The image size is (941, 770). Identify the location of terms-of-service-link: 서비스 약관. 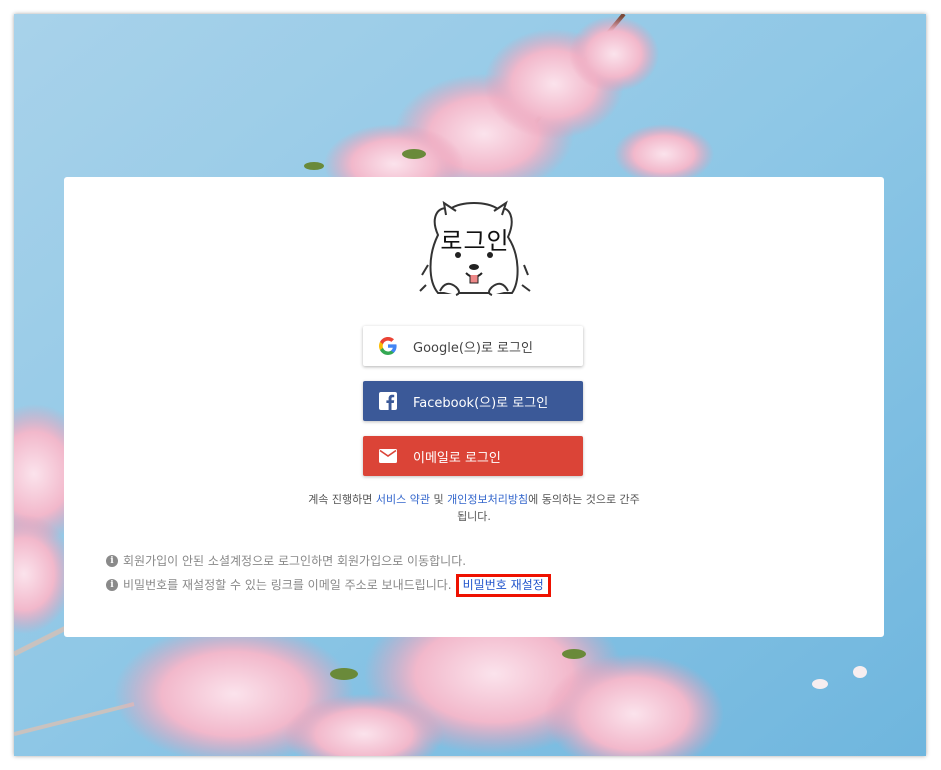
(403, 499).